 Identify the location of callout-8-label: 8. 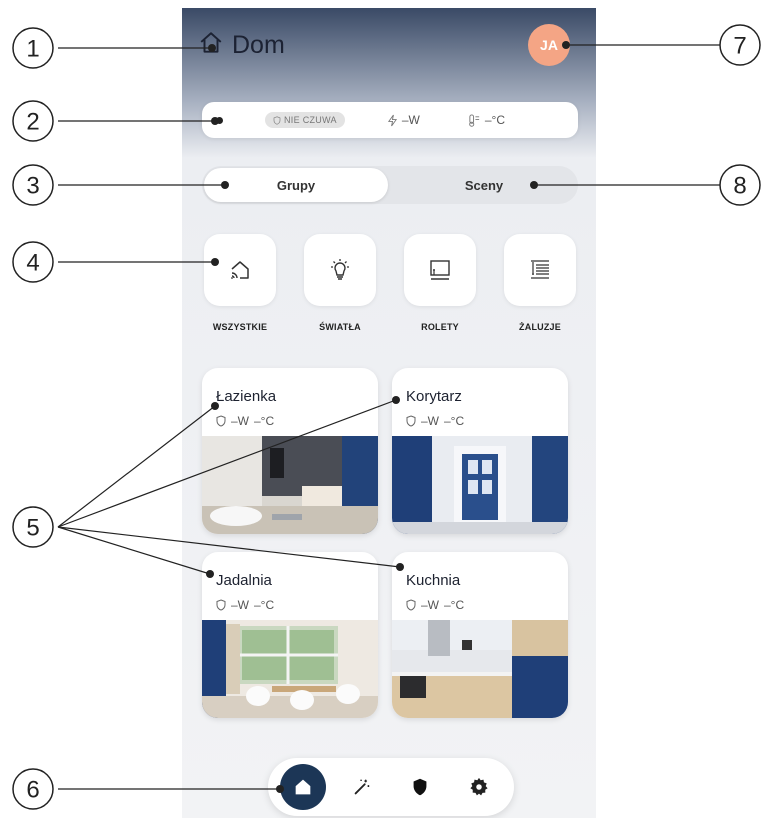
(739, 186).